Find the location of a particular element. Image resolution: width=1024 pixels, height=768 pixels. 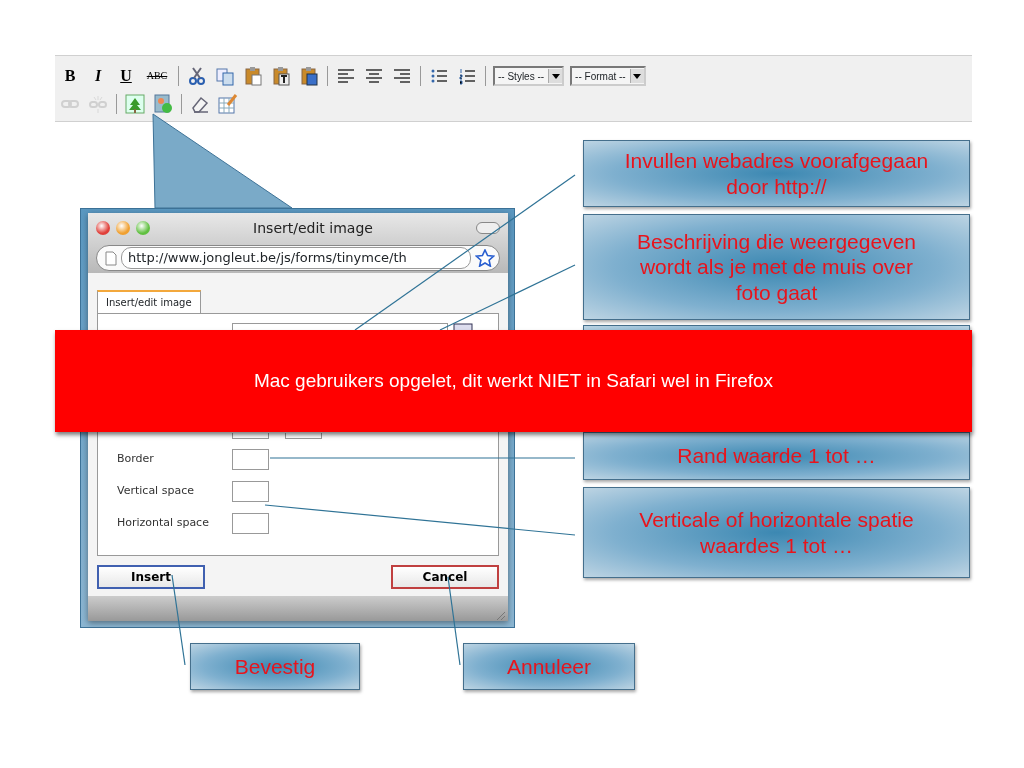

star-icon is located at coordinates (485, 258).